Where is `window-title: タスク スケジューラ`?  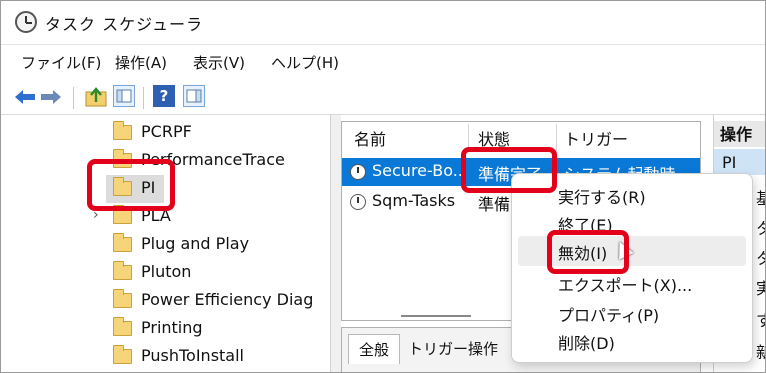
window-title: タスク スケジューラ is located at coordinates (124, 24).